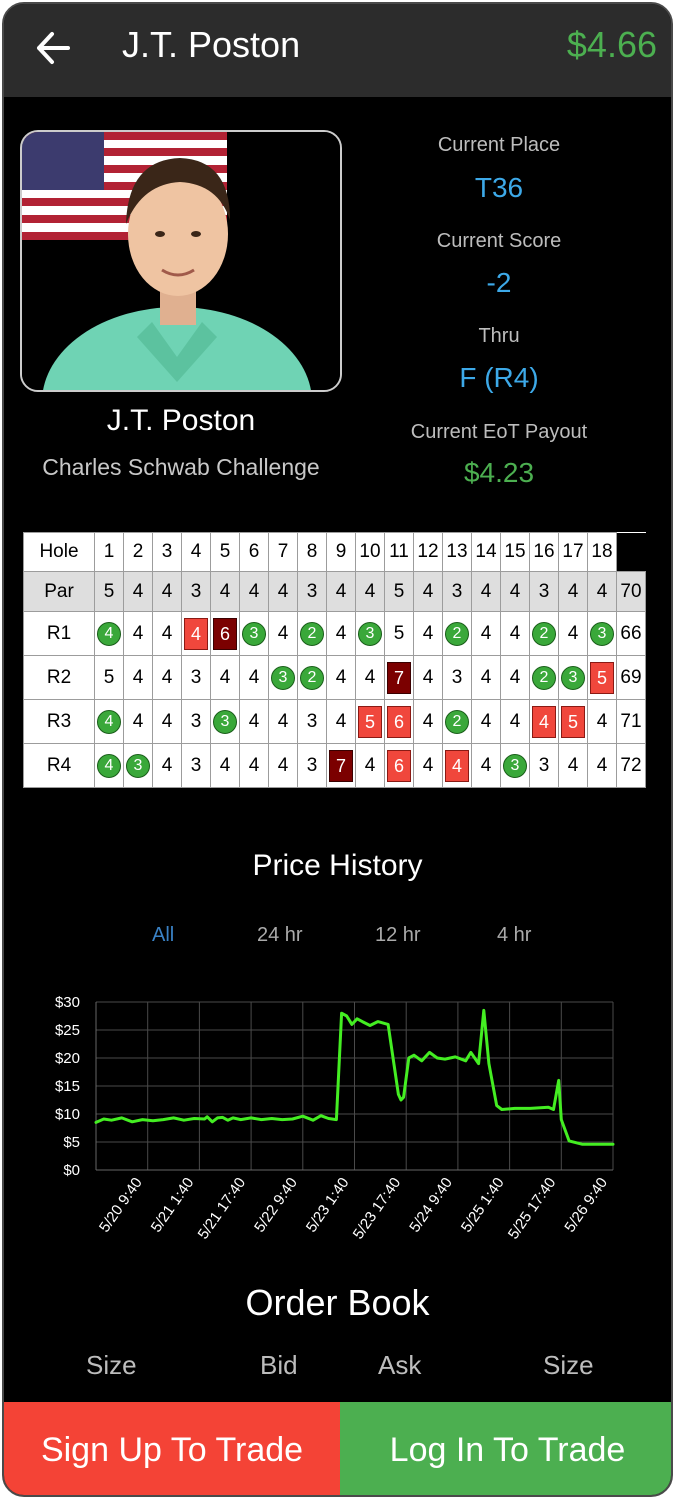 The width and height of the screenshot is (677, 1501). Describe the element at coordinates (173, 1205) in the screenshot. I see `x-tick-label: 5/21 1:40` at that location.